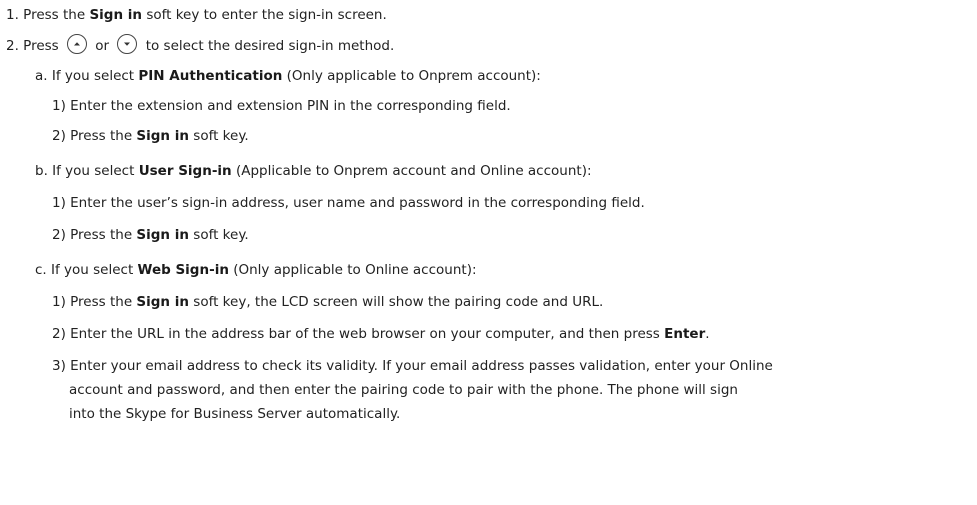 This screenshot has height=505, width=977. I want to click on user-sign-in-label: User Sign-in, so click(185, 171).